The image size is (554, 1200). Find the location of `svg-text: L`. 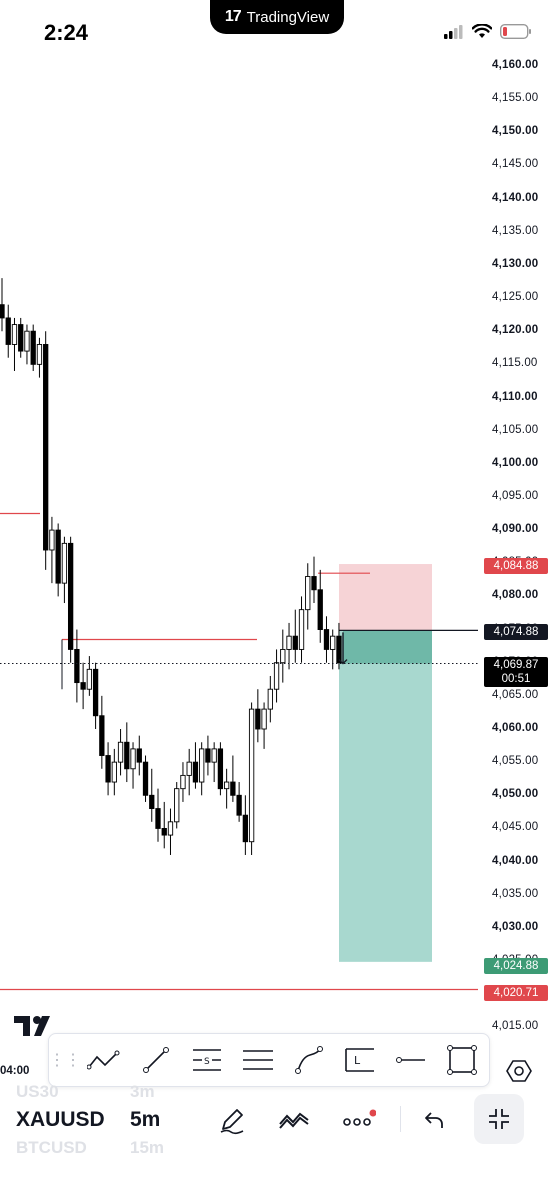

svg-text: L is located at coordinates (357, 1060).